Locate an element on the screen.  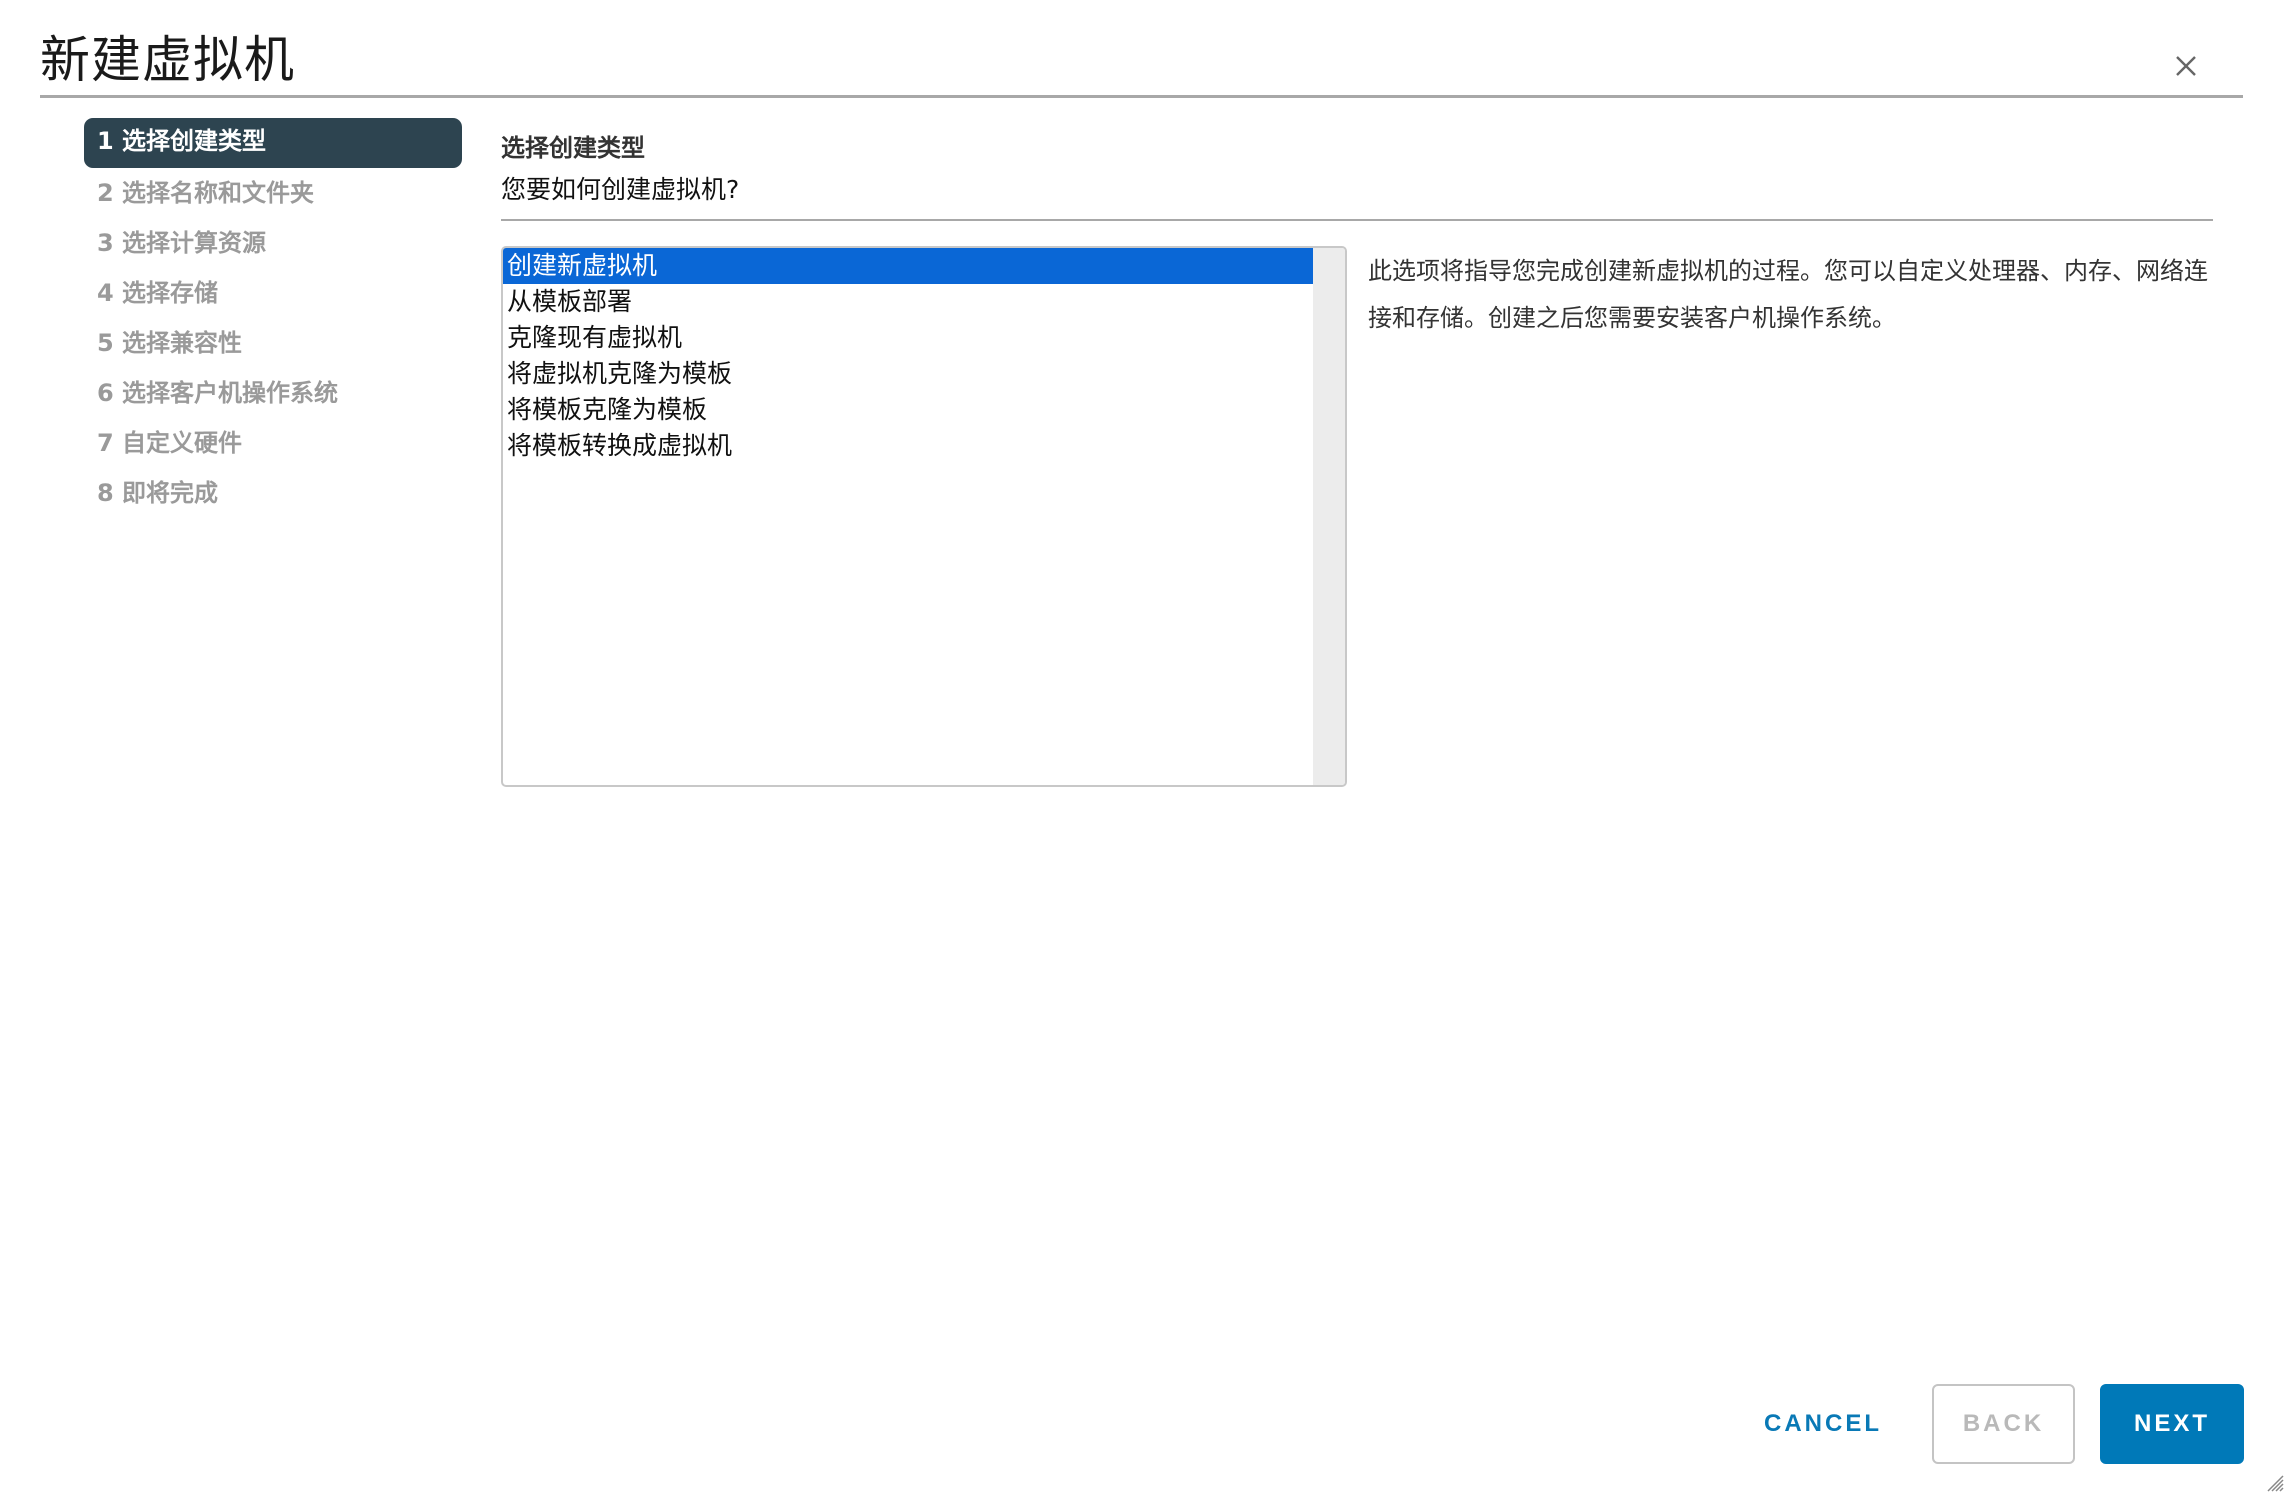
next-button: NEXT is located at coordinates (2172, 1424).